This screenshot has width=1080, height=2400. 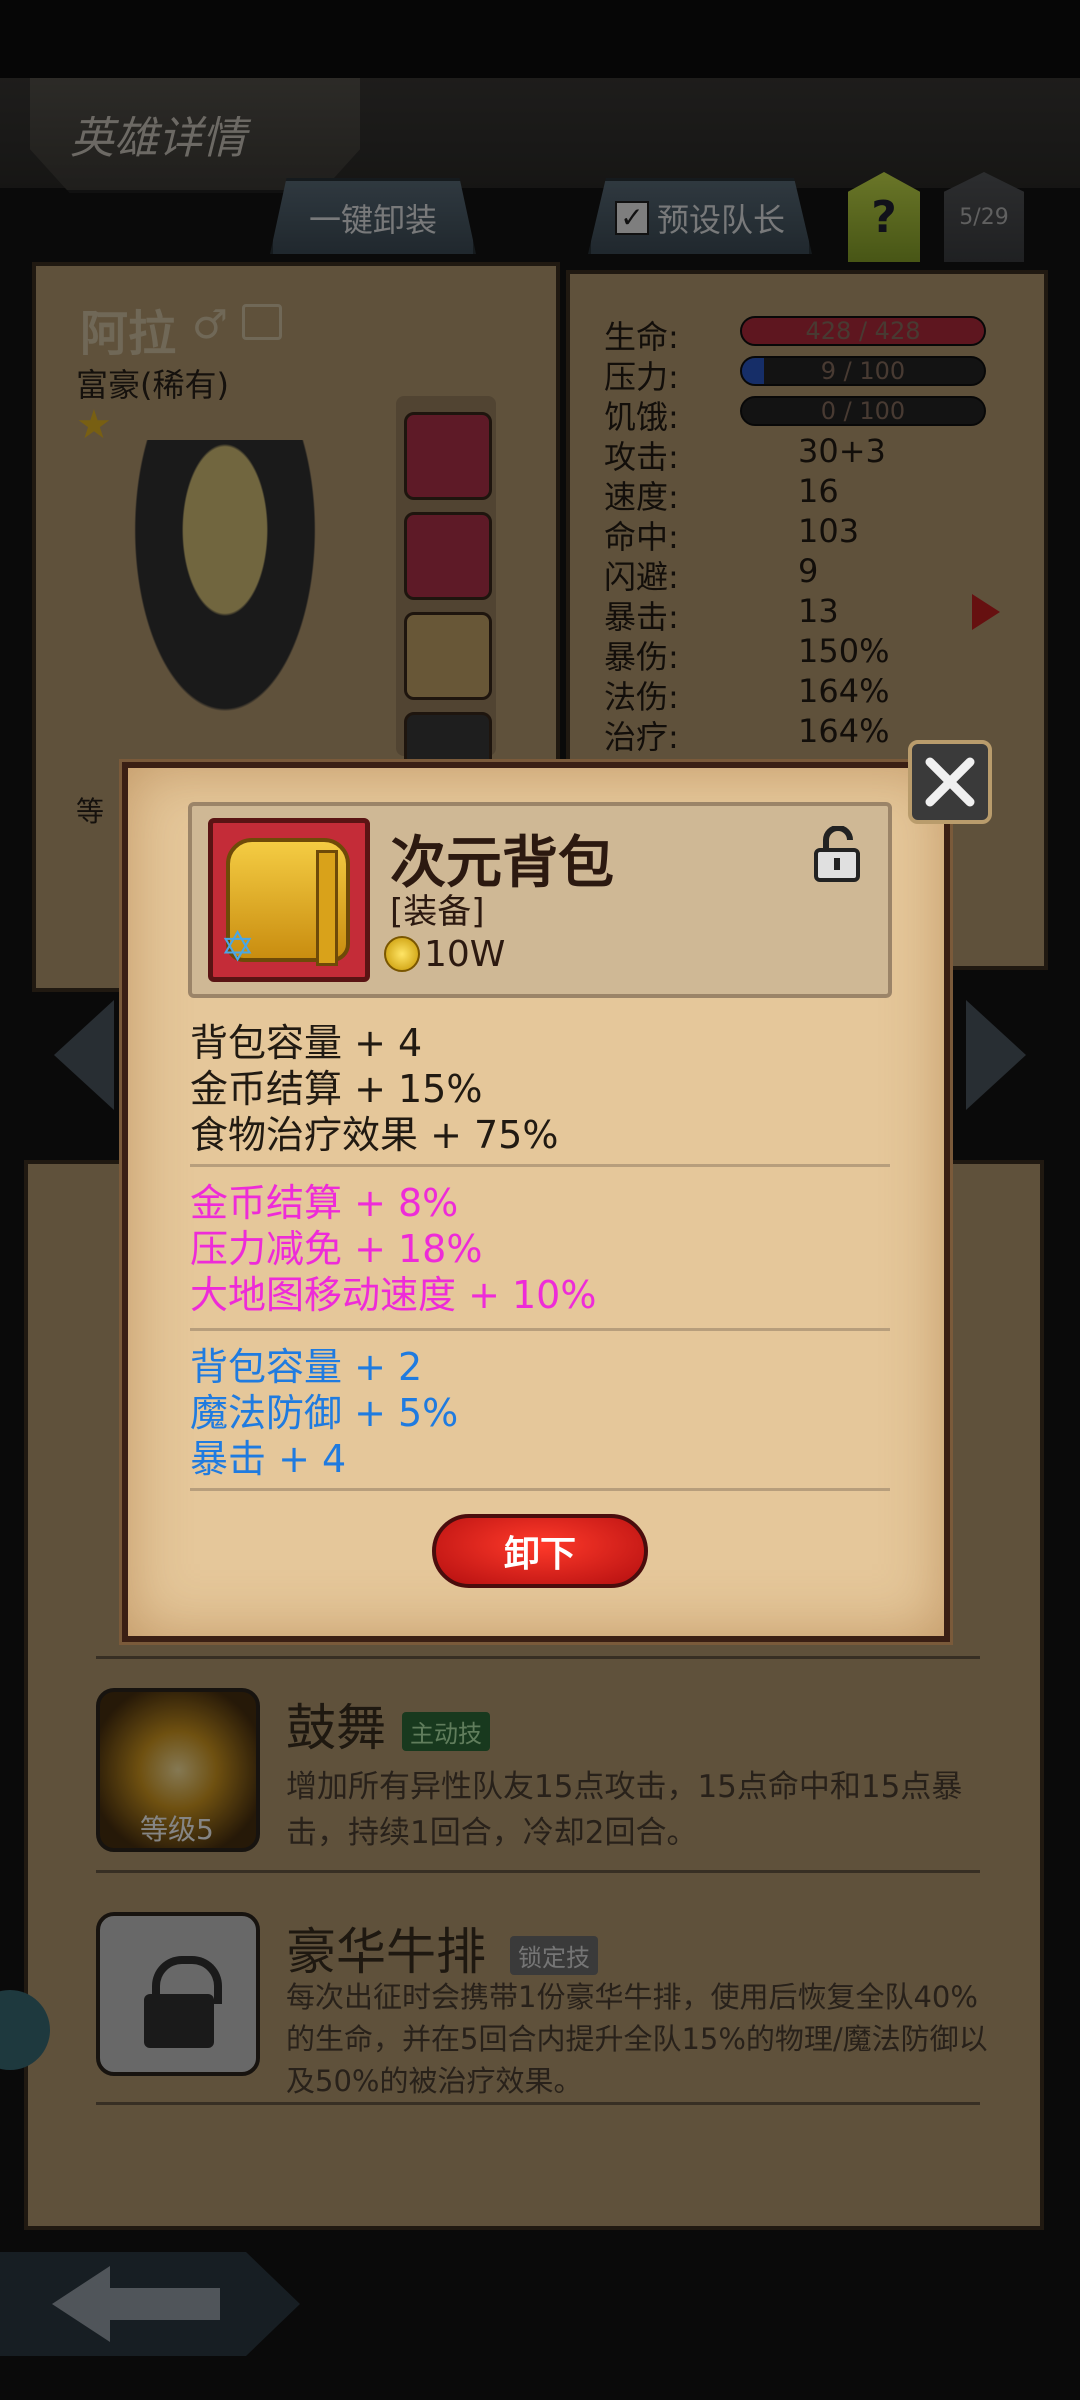 I want to click on close-icon, so click(x=950, y=782).